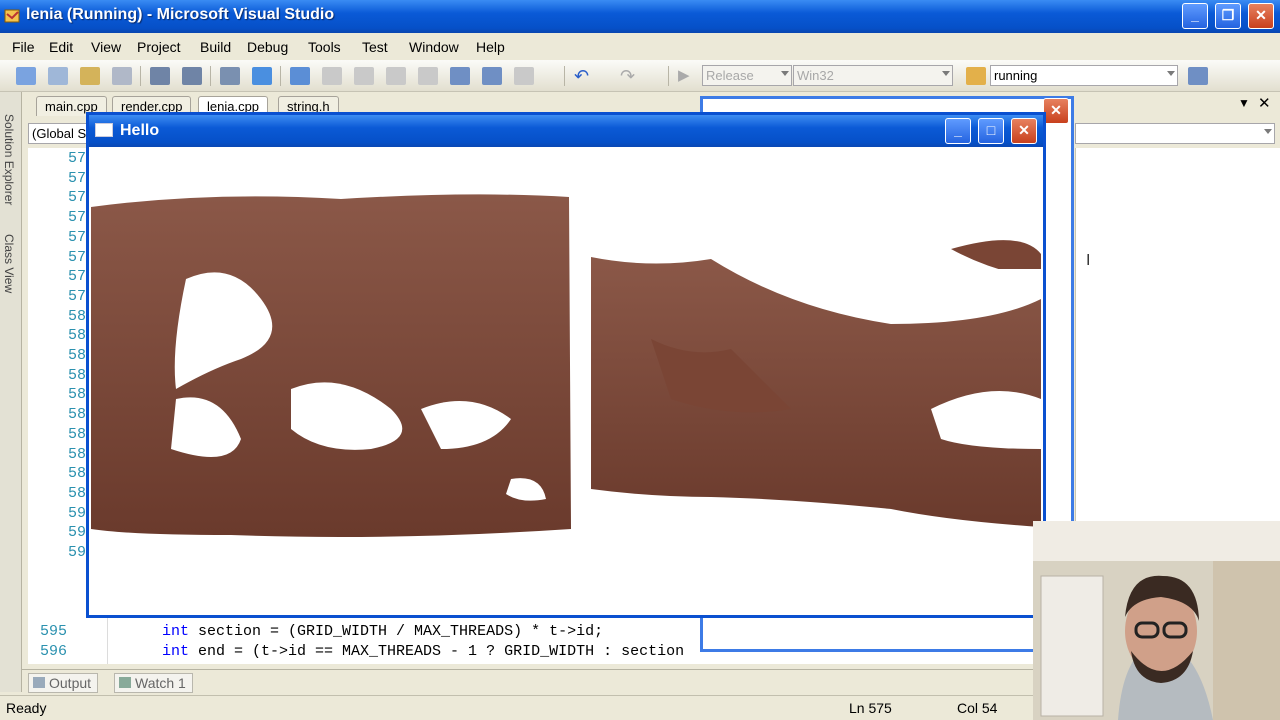 The width and height of the screenshot is (1280, 720). I want to click on undo-icon: ↶, so click(584, 76).